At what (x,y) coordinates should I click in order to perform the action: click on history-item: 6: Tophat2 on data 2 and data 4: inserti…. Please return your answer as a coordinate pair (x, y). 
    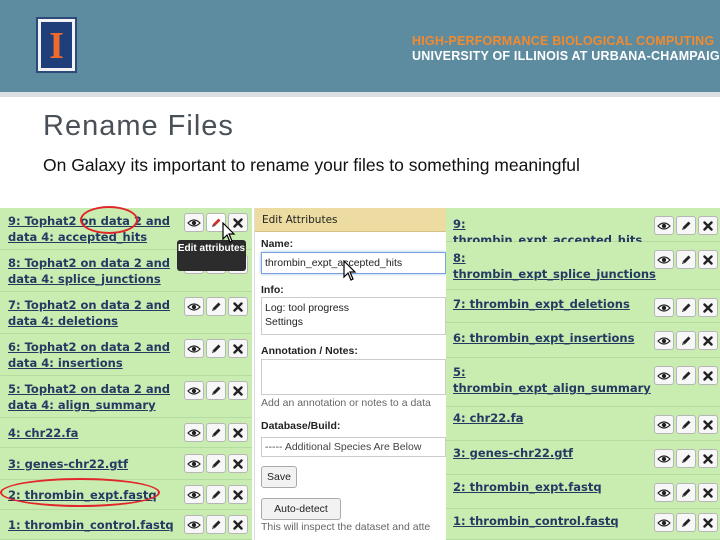
    Looking at the image, I should click on (126, 355).